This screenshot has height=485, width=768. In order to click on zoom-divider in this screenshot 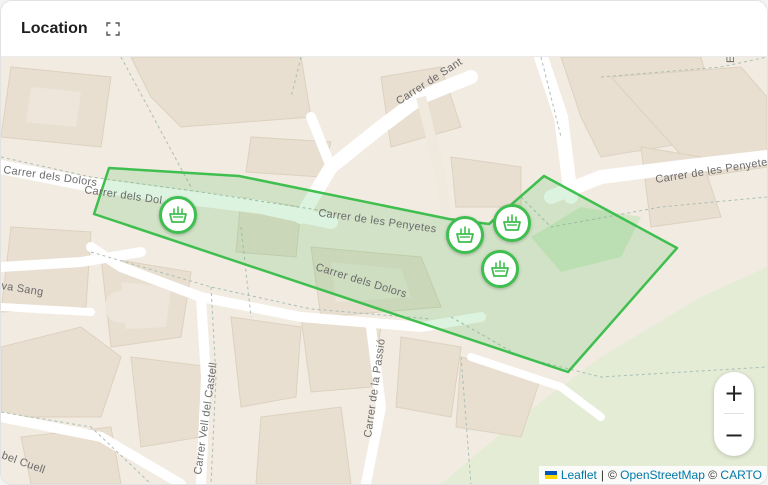, I will do `click(734, 413)`.